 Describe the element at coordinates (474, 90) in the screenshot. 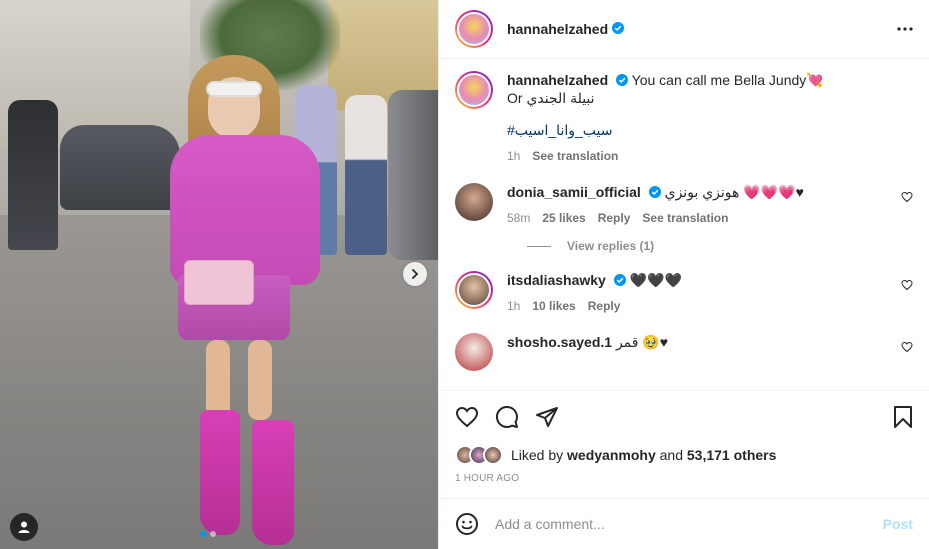

I see `caption-avatar` at that location.